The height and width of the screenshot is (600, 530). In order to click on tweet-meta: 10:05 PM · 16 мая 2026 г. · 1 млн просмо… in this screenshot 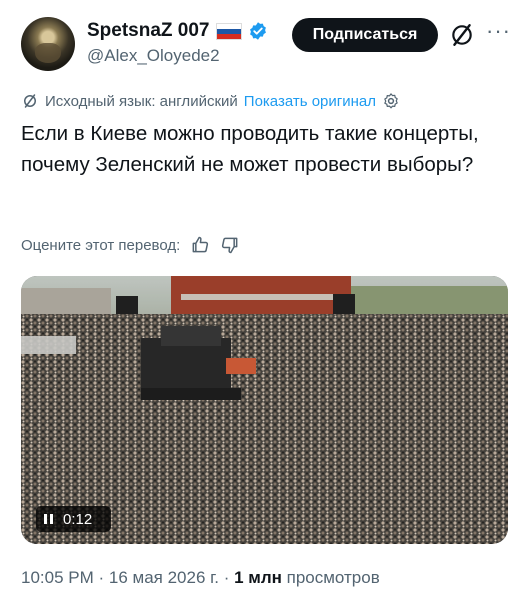, I will do `click(200, 578)`.